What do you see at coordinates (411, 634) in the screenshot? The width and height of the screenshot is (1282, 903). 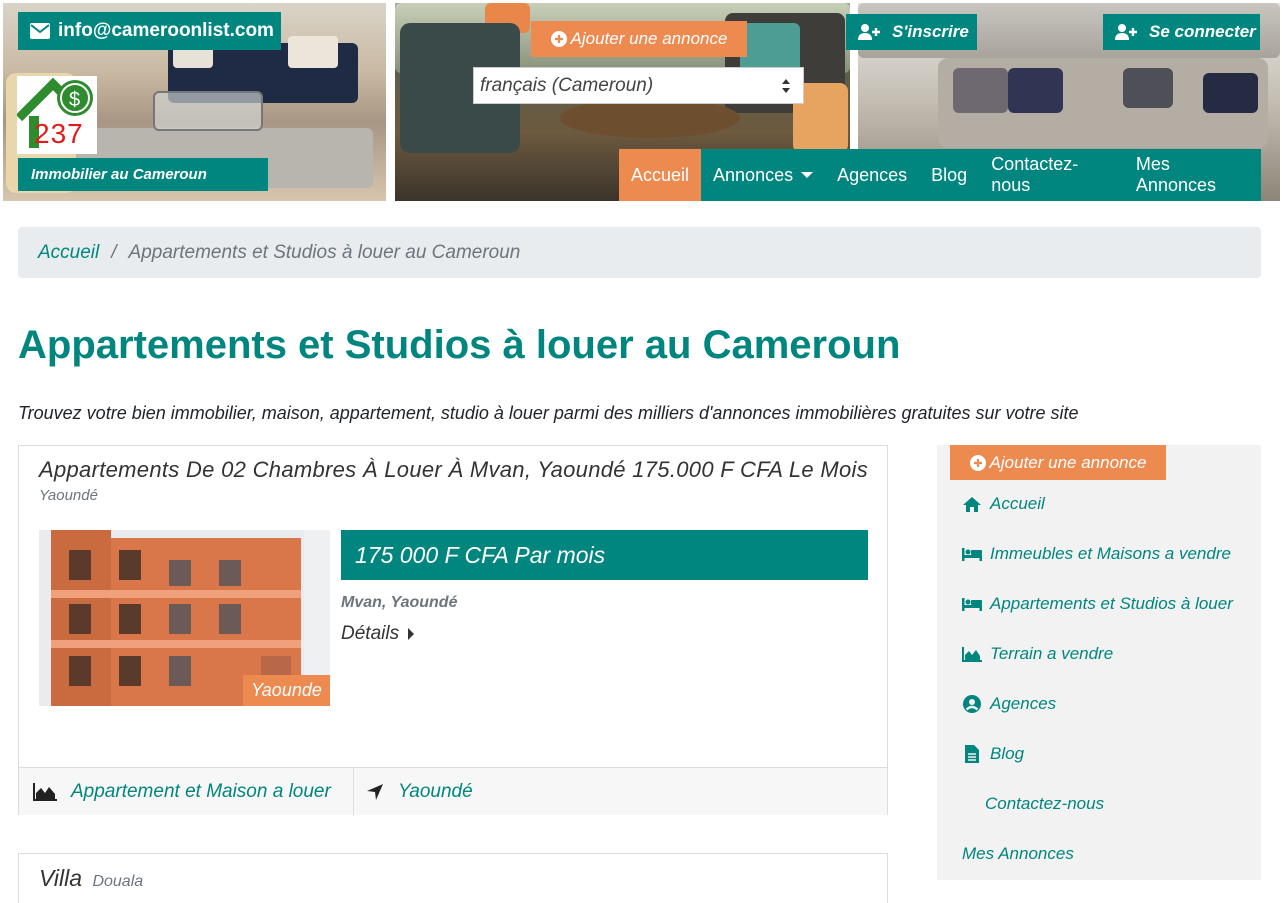 I see `caret-right-icon` at bounding box center [411, 634].